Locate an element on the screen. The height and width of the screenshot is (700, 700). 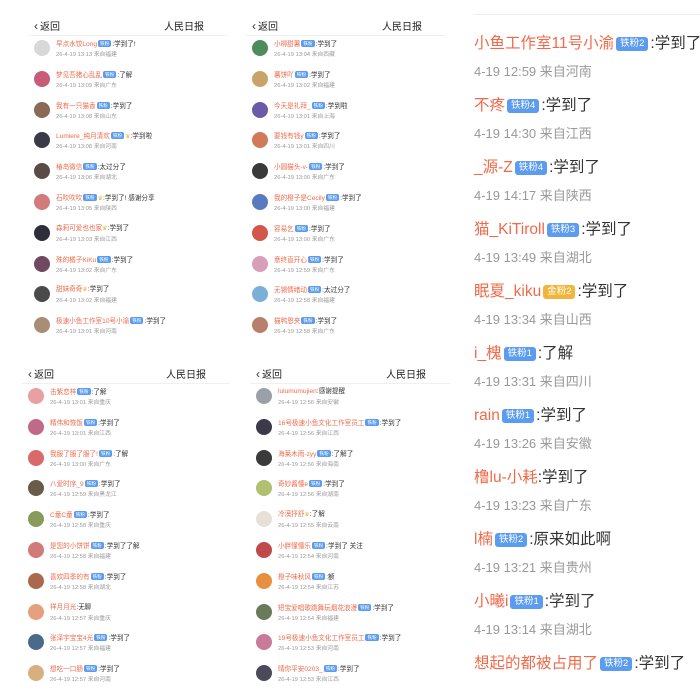
username: 极速小鱼工作室10号小渝 is located at coordinates (92, 321).